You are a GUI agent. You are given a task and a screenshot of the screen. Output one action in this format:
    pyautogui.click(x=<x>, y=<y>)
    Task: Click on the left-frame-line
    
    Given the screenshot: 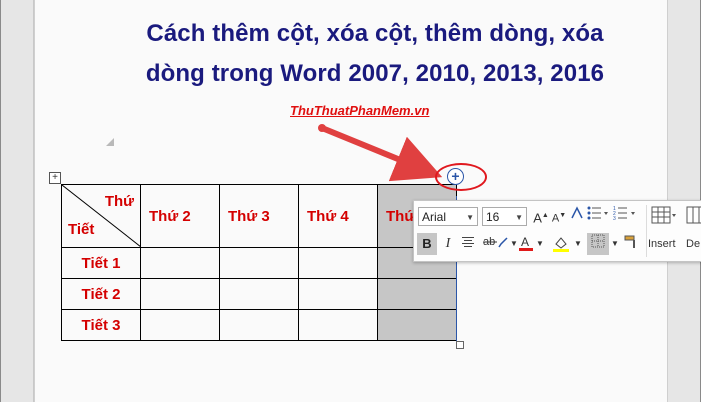 What is the action you would take?
    pyautogui.click(x=0, y=201)
    